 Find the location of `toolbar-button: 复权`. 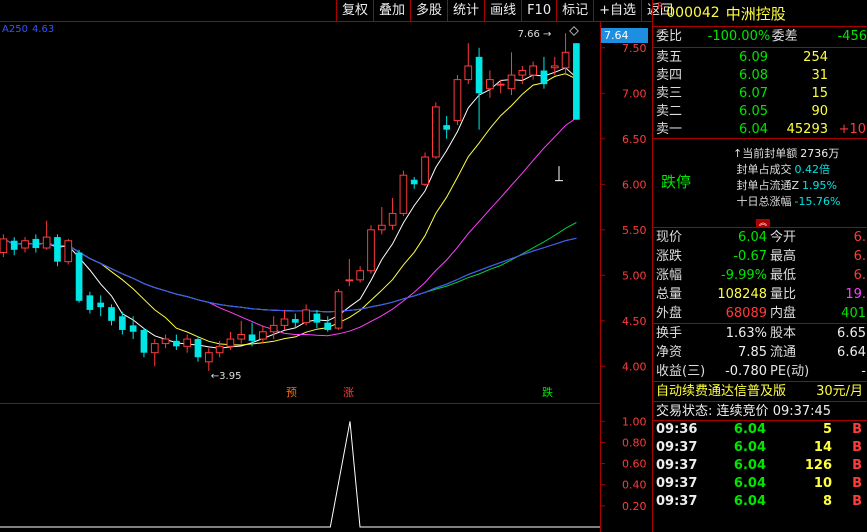

toolbar-button: 复权 is located at coordinates (354, 10).